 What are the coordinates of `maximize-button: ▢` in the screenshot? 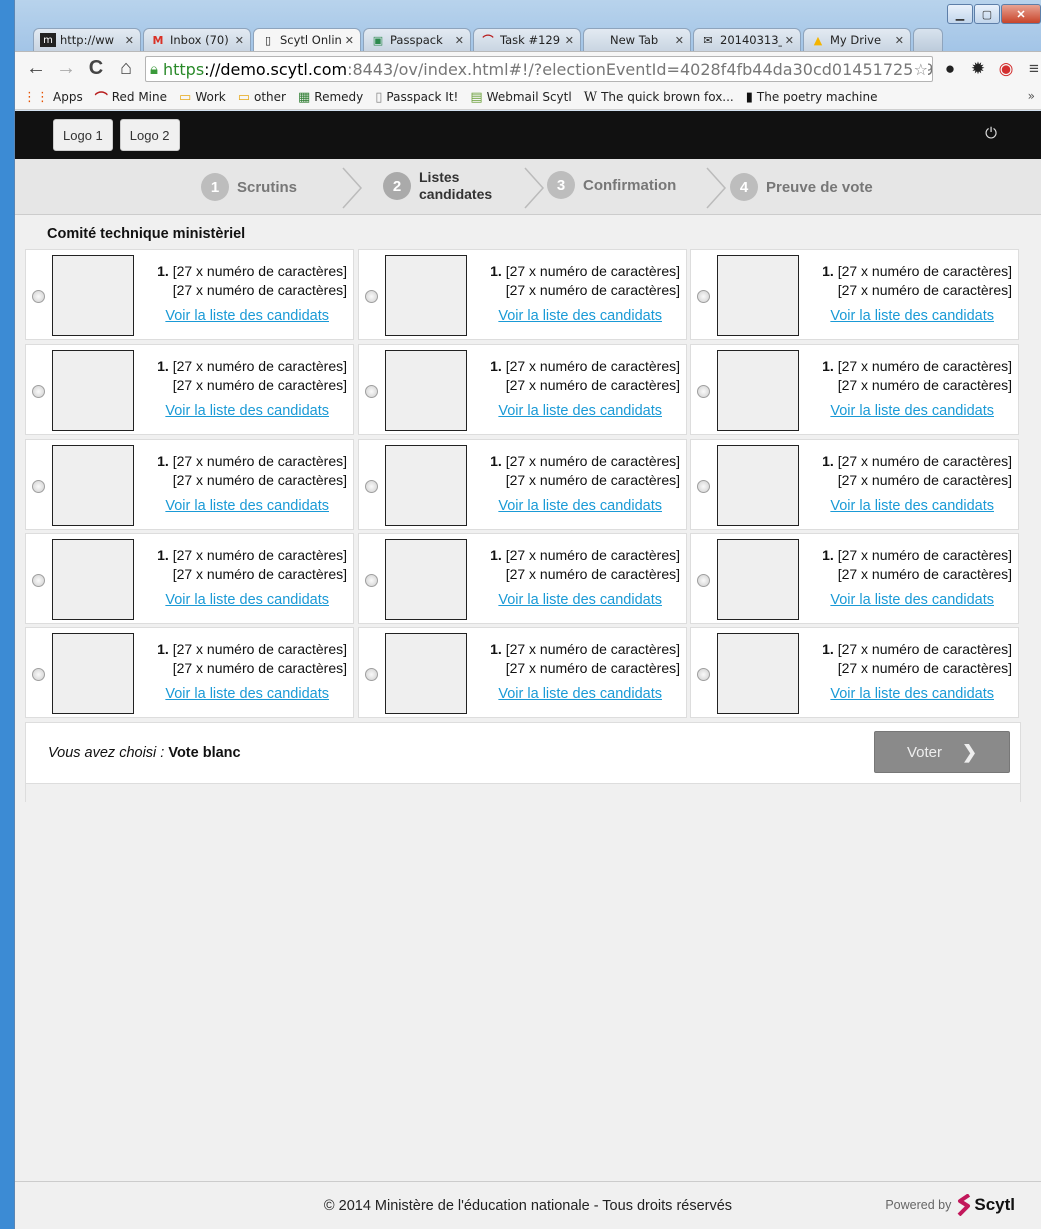 It's located at (987, 14).